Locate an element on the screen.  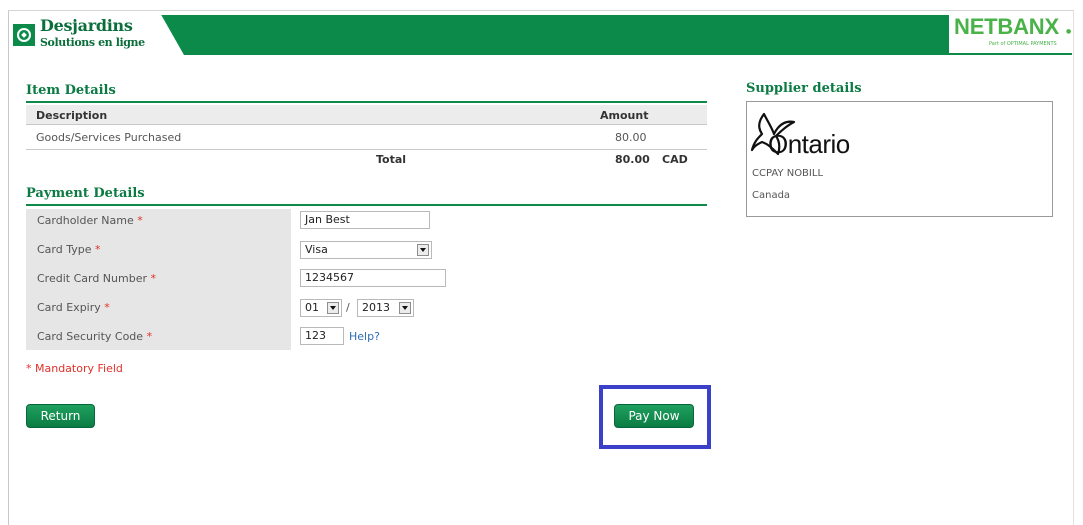
partner-tagline: Part of OPTIMAL PAYMENTS is located at coordinates (1023, 44).